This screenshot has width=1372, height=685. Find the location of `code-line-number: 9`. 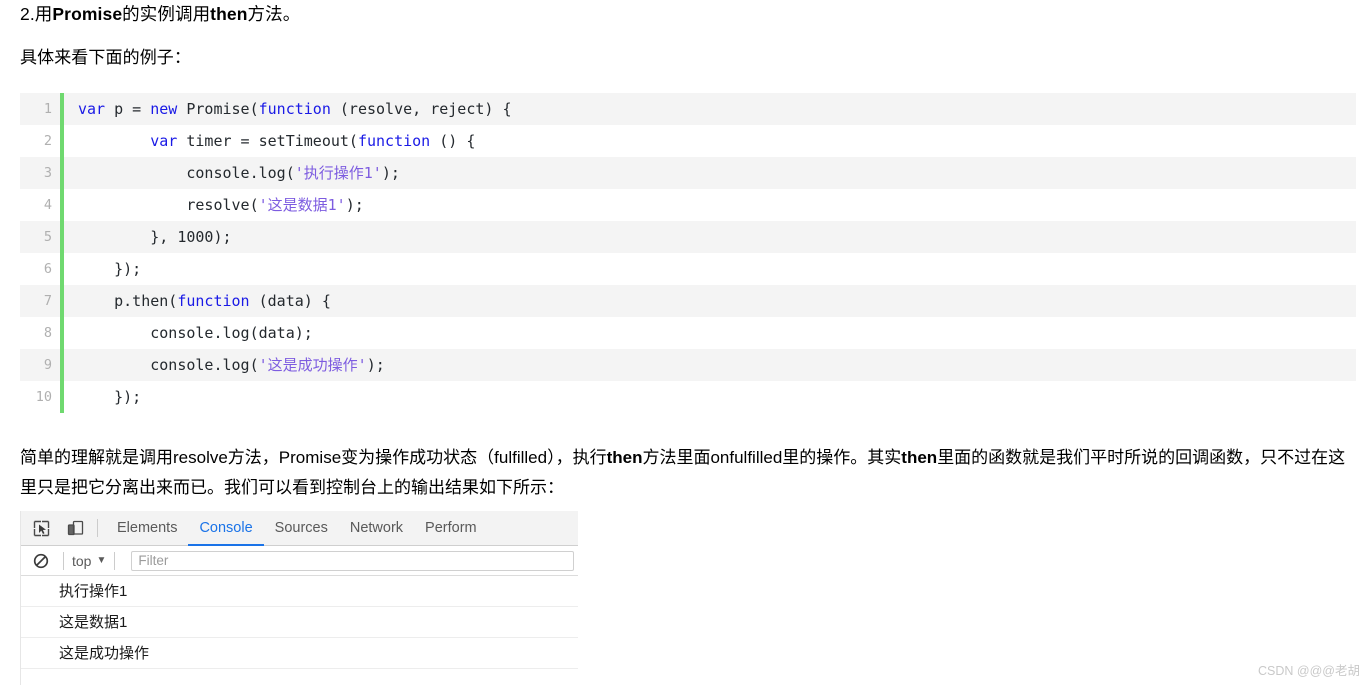

code-line-number: 9 is located at coordinates (47, 365).